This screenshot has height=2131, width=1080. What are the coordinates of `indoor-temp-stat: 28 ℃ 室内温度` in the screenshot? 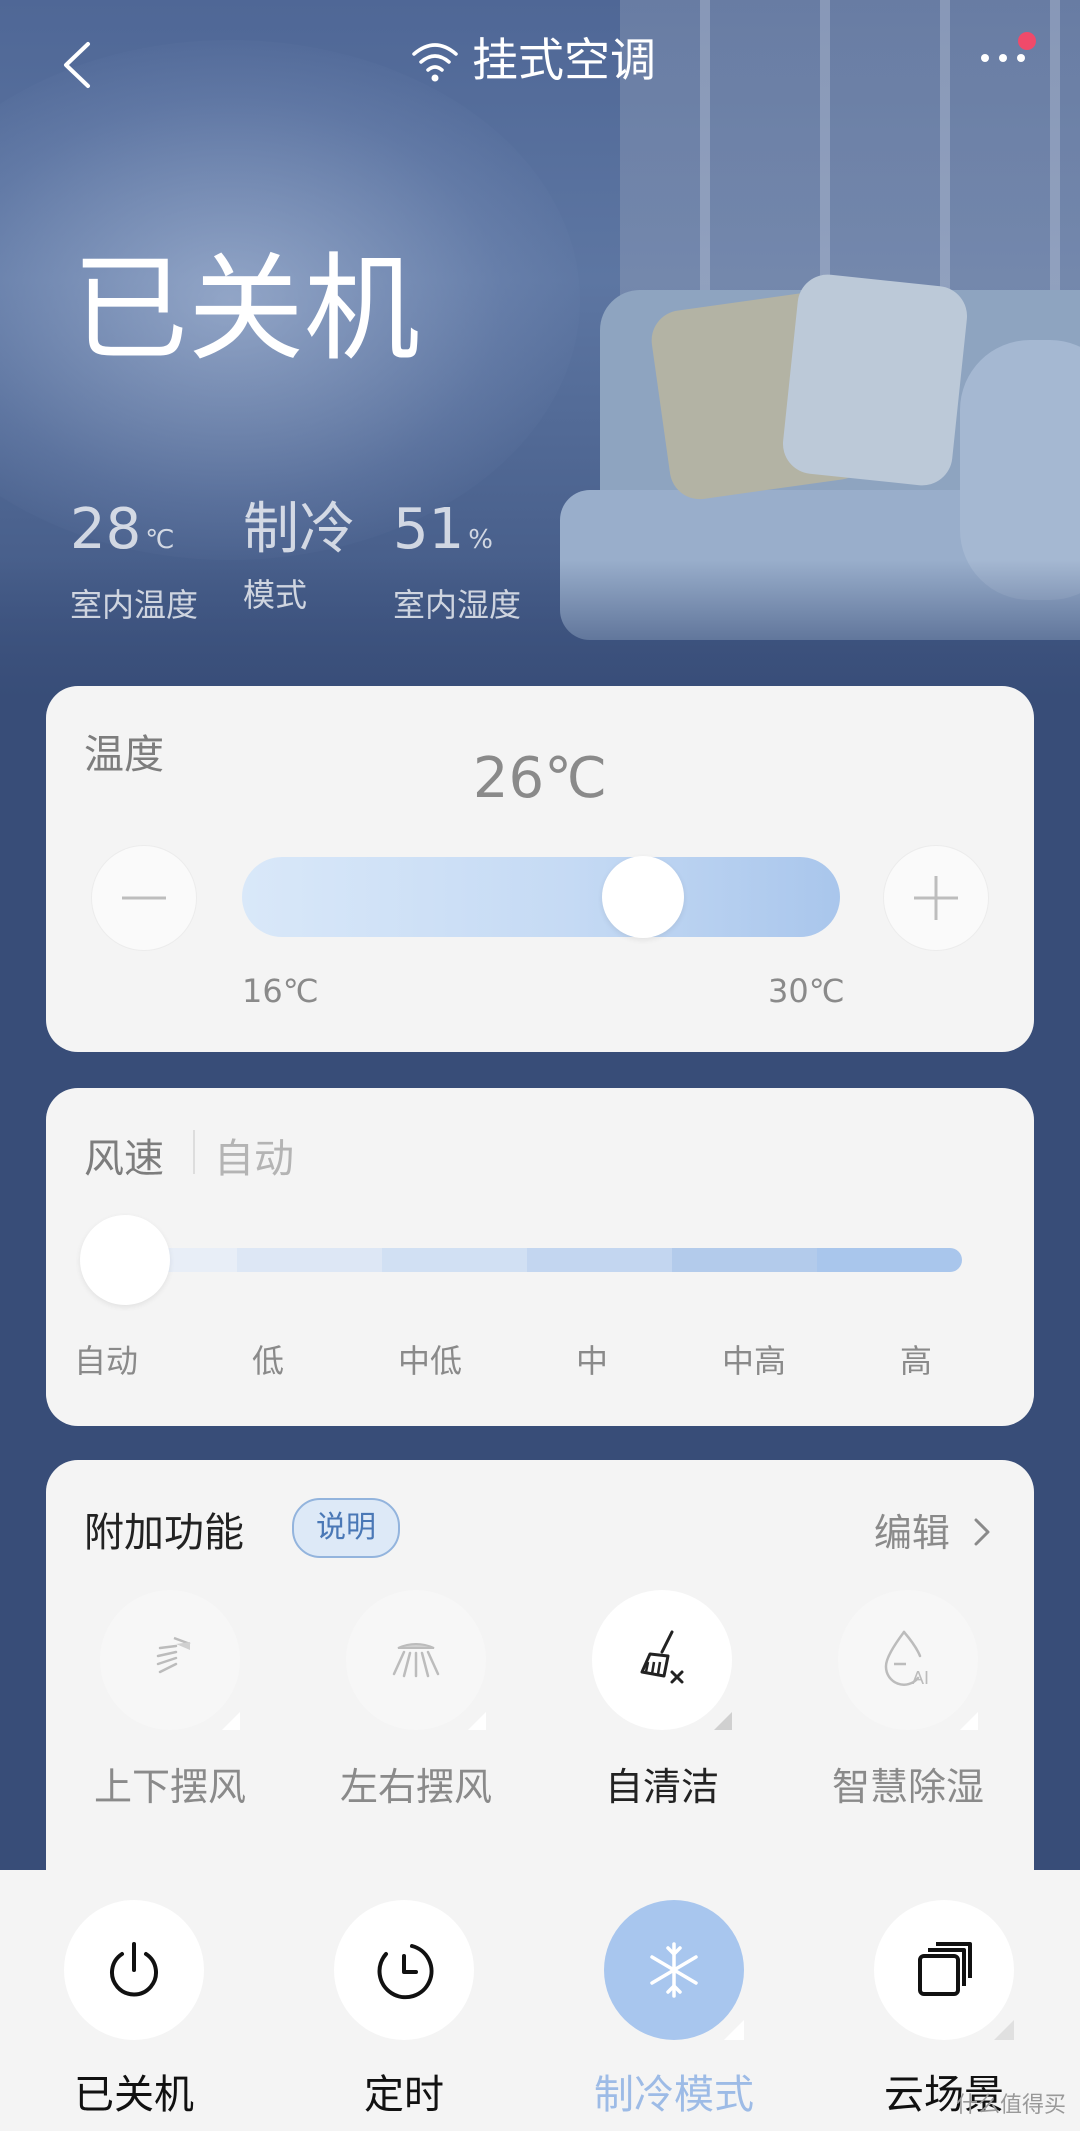 It's located at (134, 562).